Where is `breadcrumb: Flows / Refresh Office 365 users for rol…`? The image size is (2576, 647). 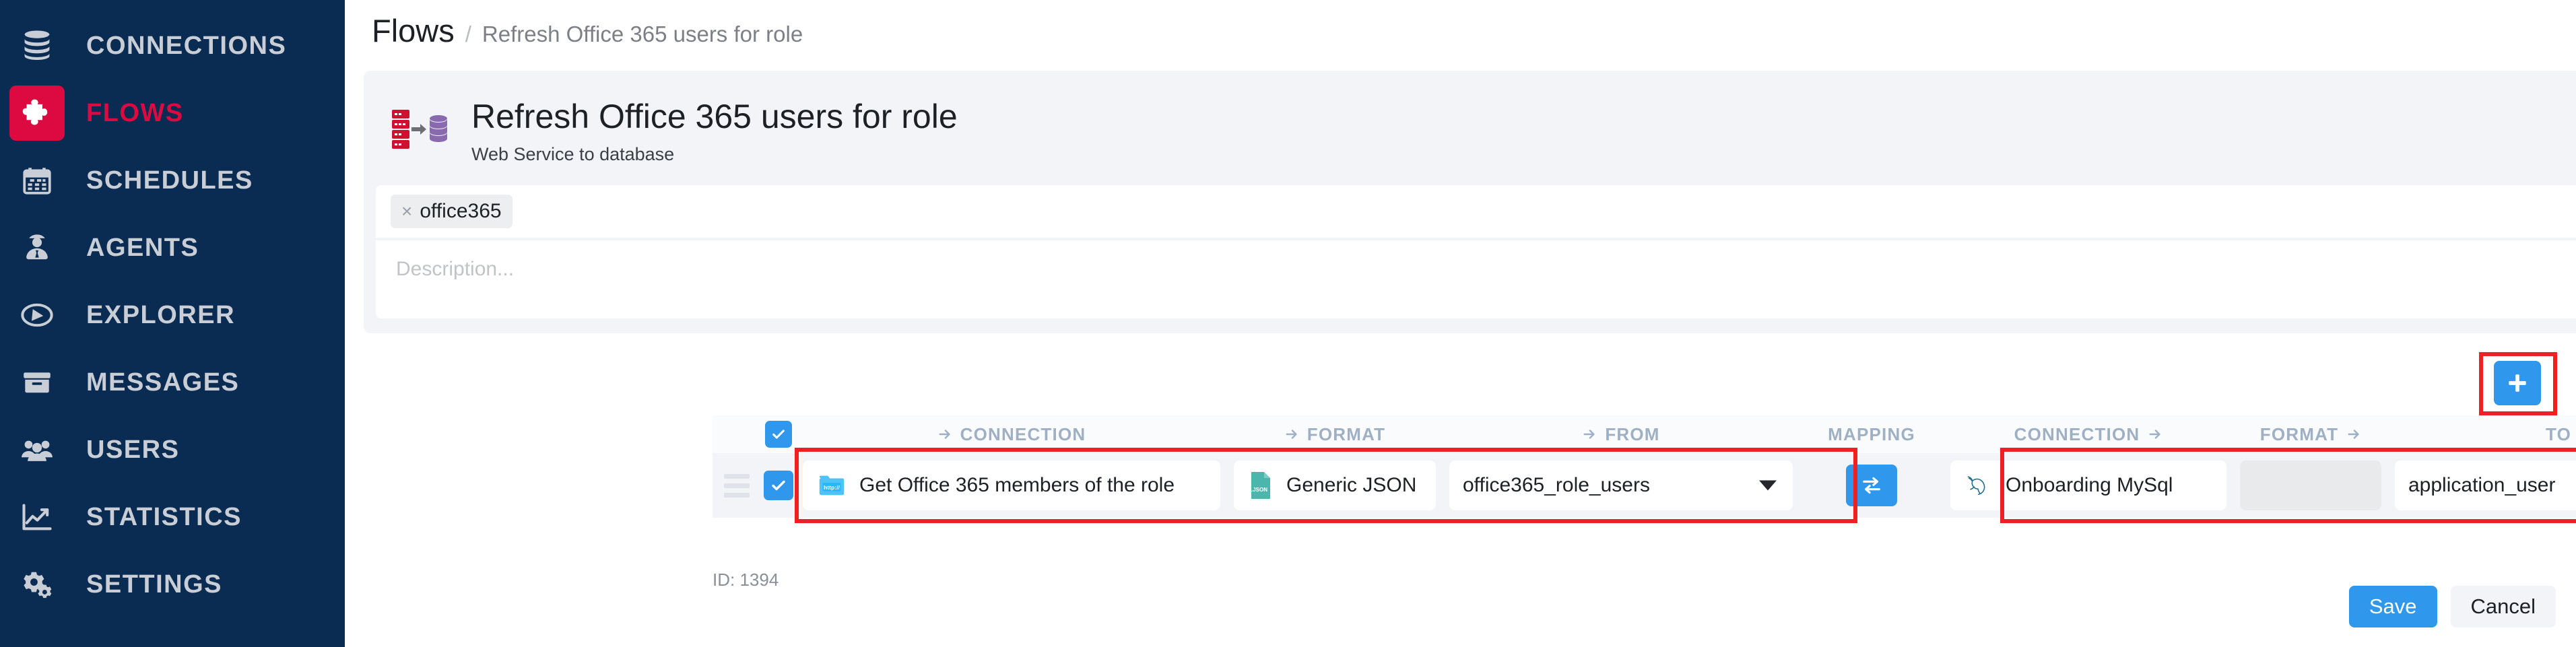
breadcrumb: Flows / Refresh Office 365 users for rol… is located at coordinates (587, 30).